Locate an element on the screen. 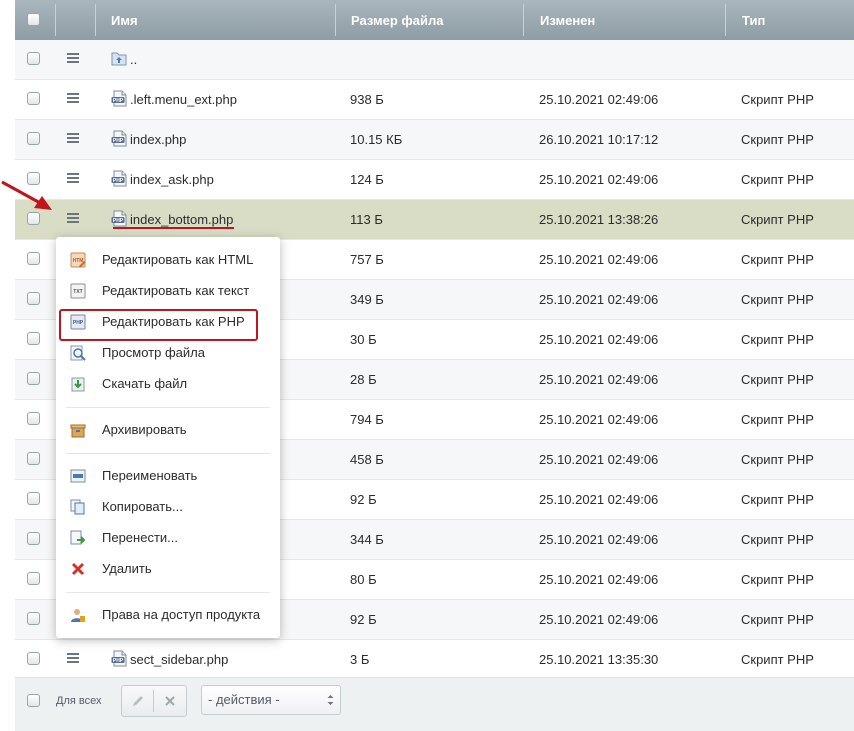 This screenshot has width=854, height=731. menu-item-2: TXT Редактировать как текст is located at coordinates (168, 291).